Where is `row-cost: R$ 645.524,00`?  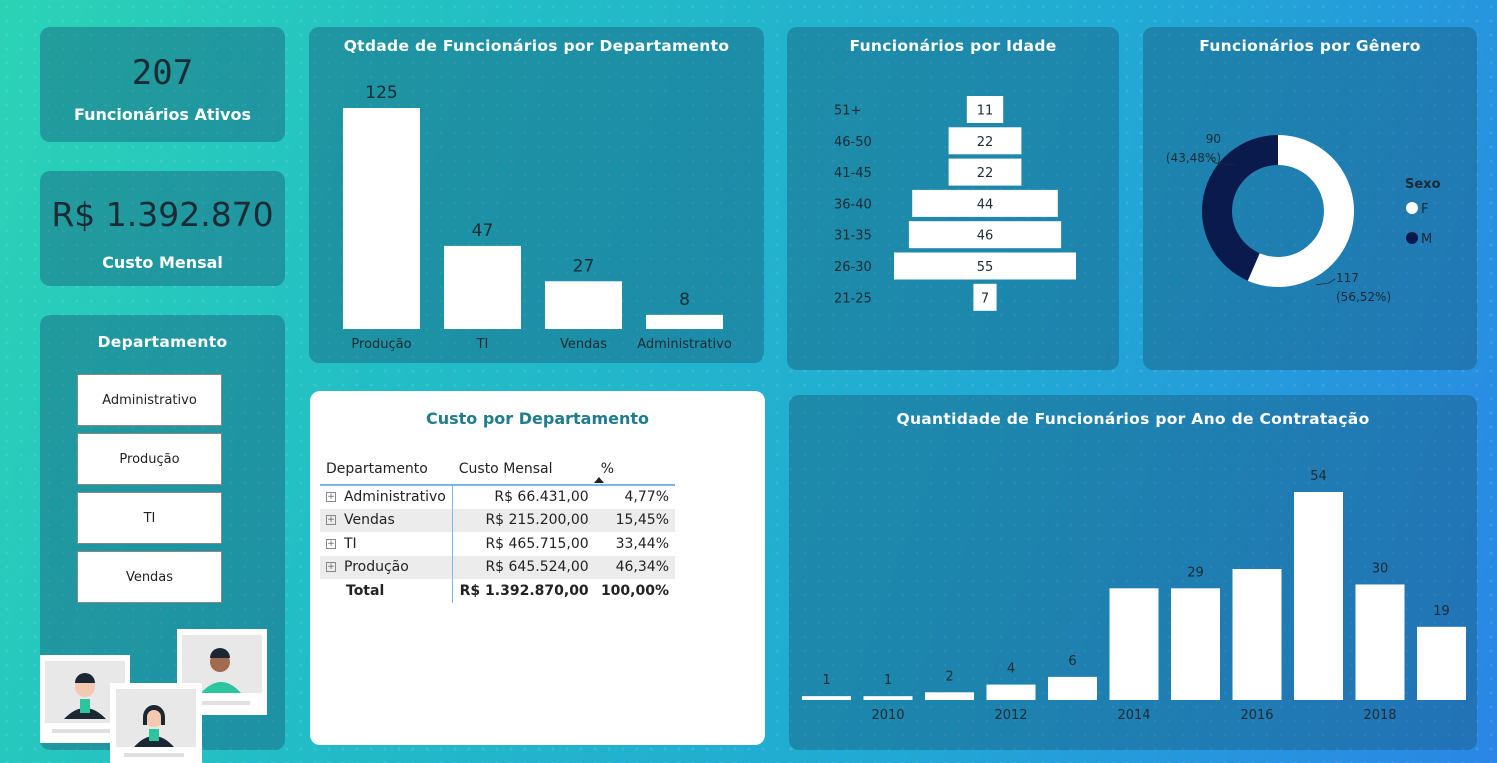
row-cost: R$ 645.524,00 is located at coordinates (523, 567).